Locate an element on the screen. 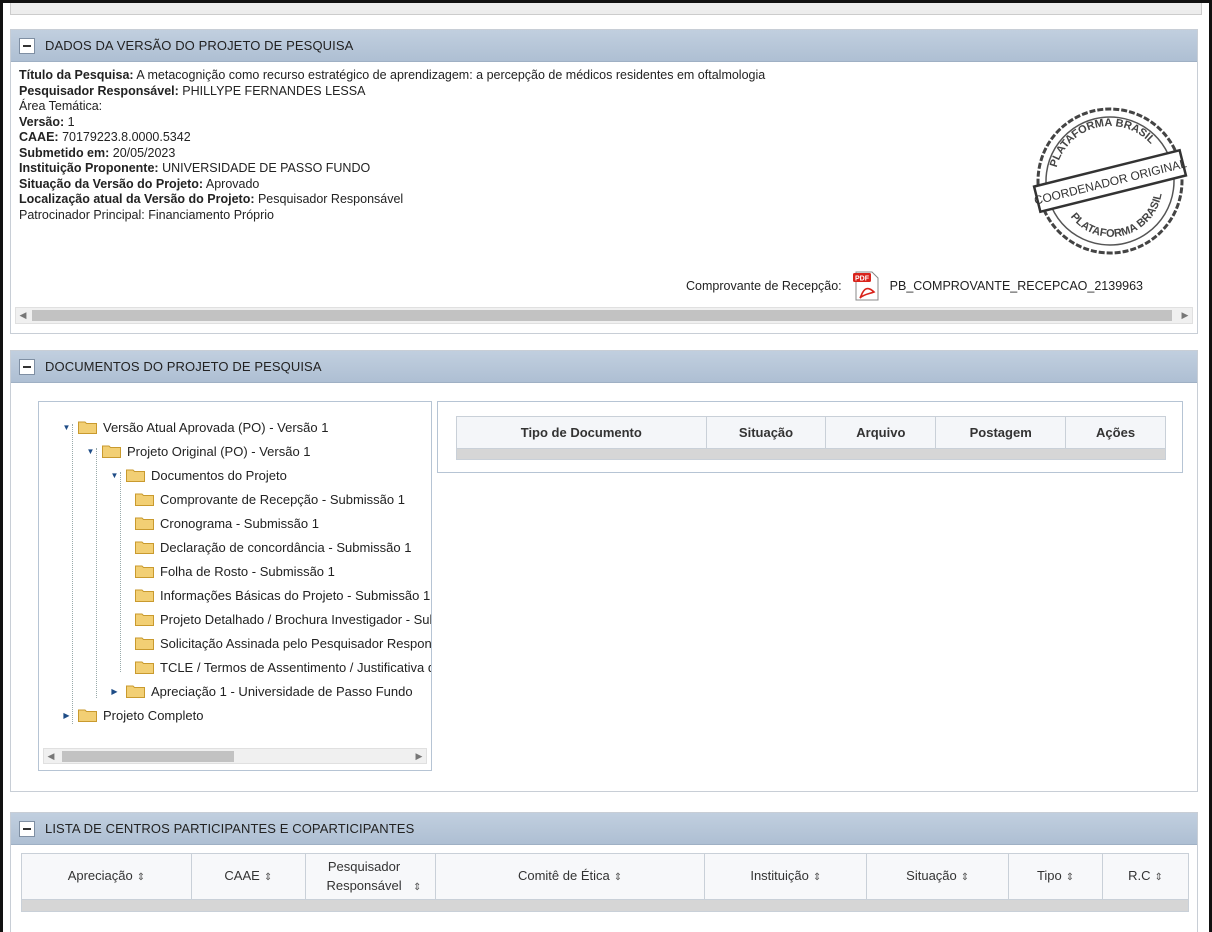  centros-column-header: Comitê de Ética ⇕ is located at coordinates (570, 876).